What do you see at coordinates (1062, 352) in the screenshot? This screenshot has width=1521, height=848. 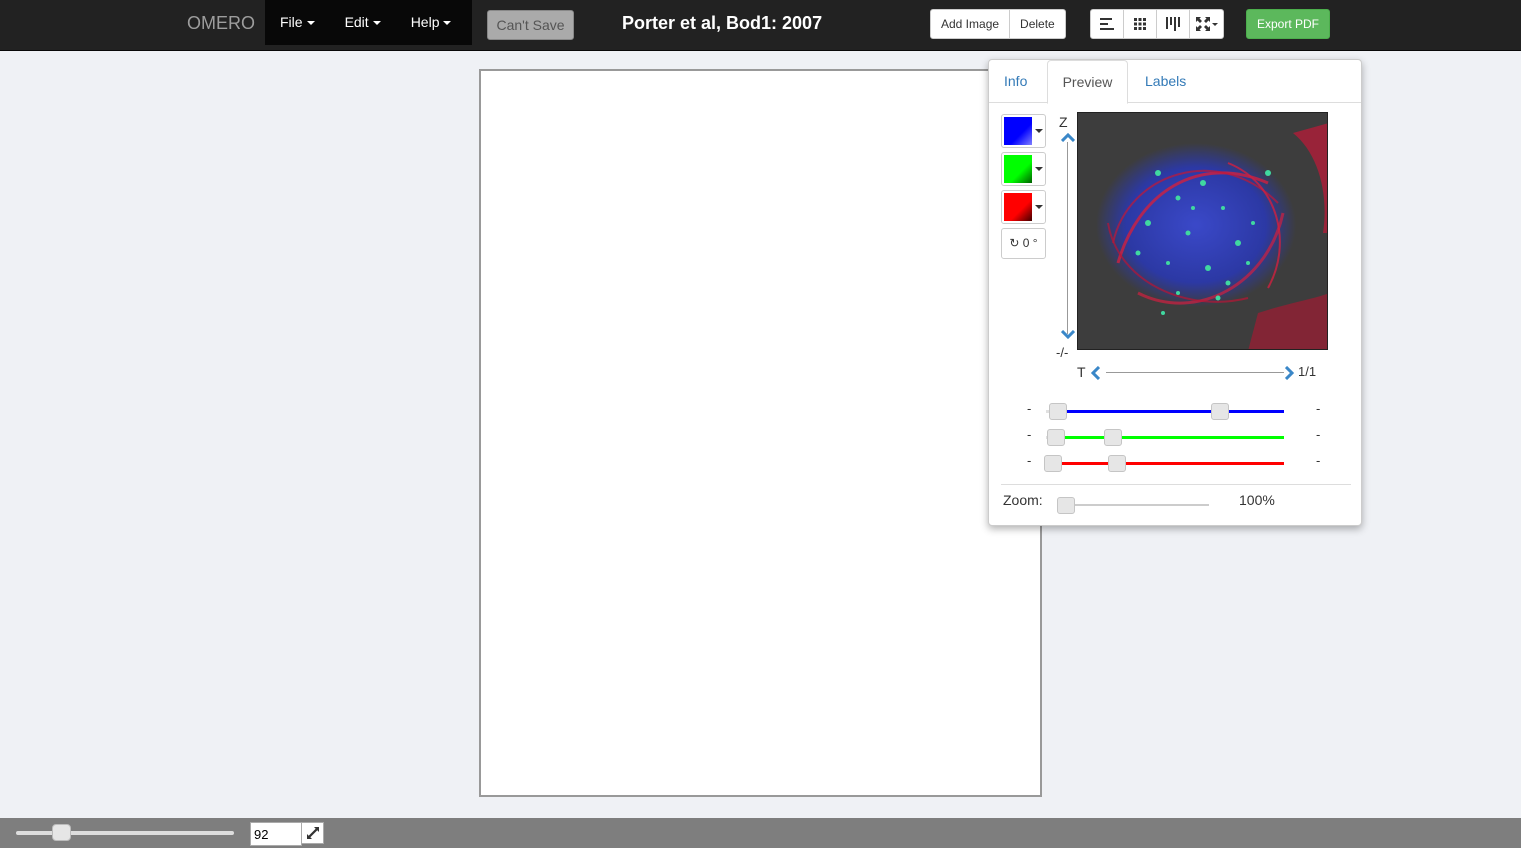 I see `z-value: -/-` at bounding box center [1062, 352].